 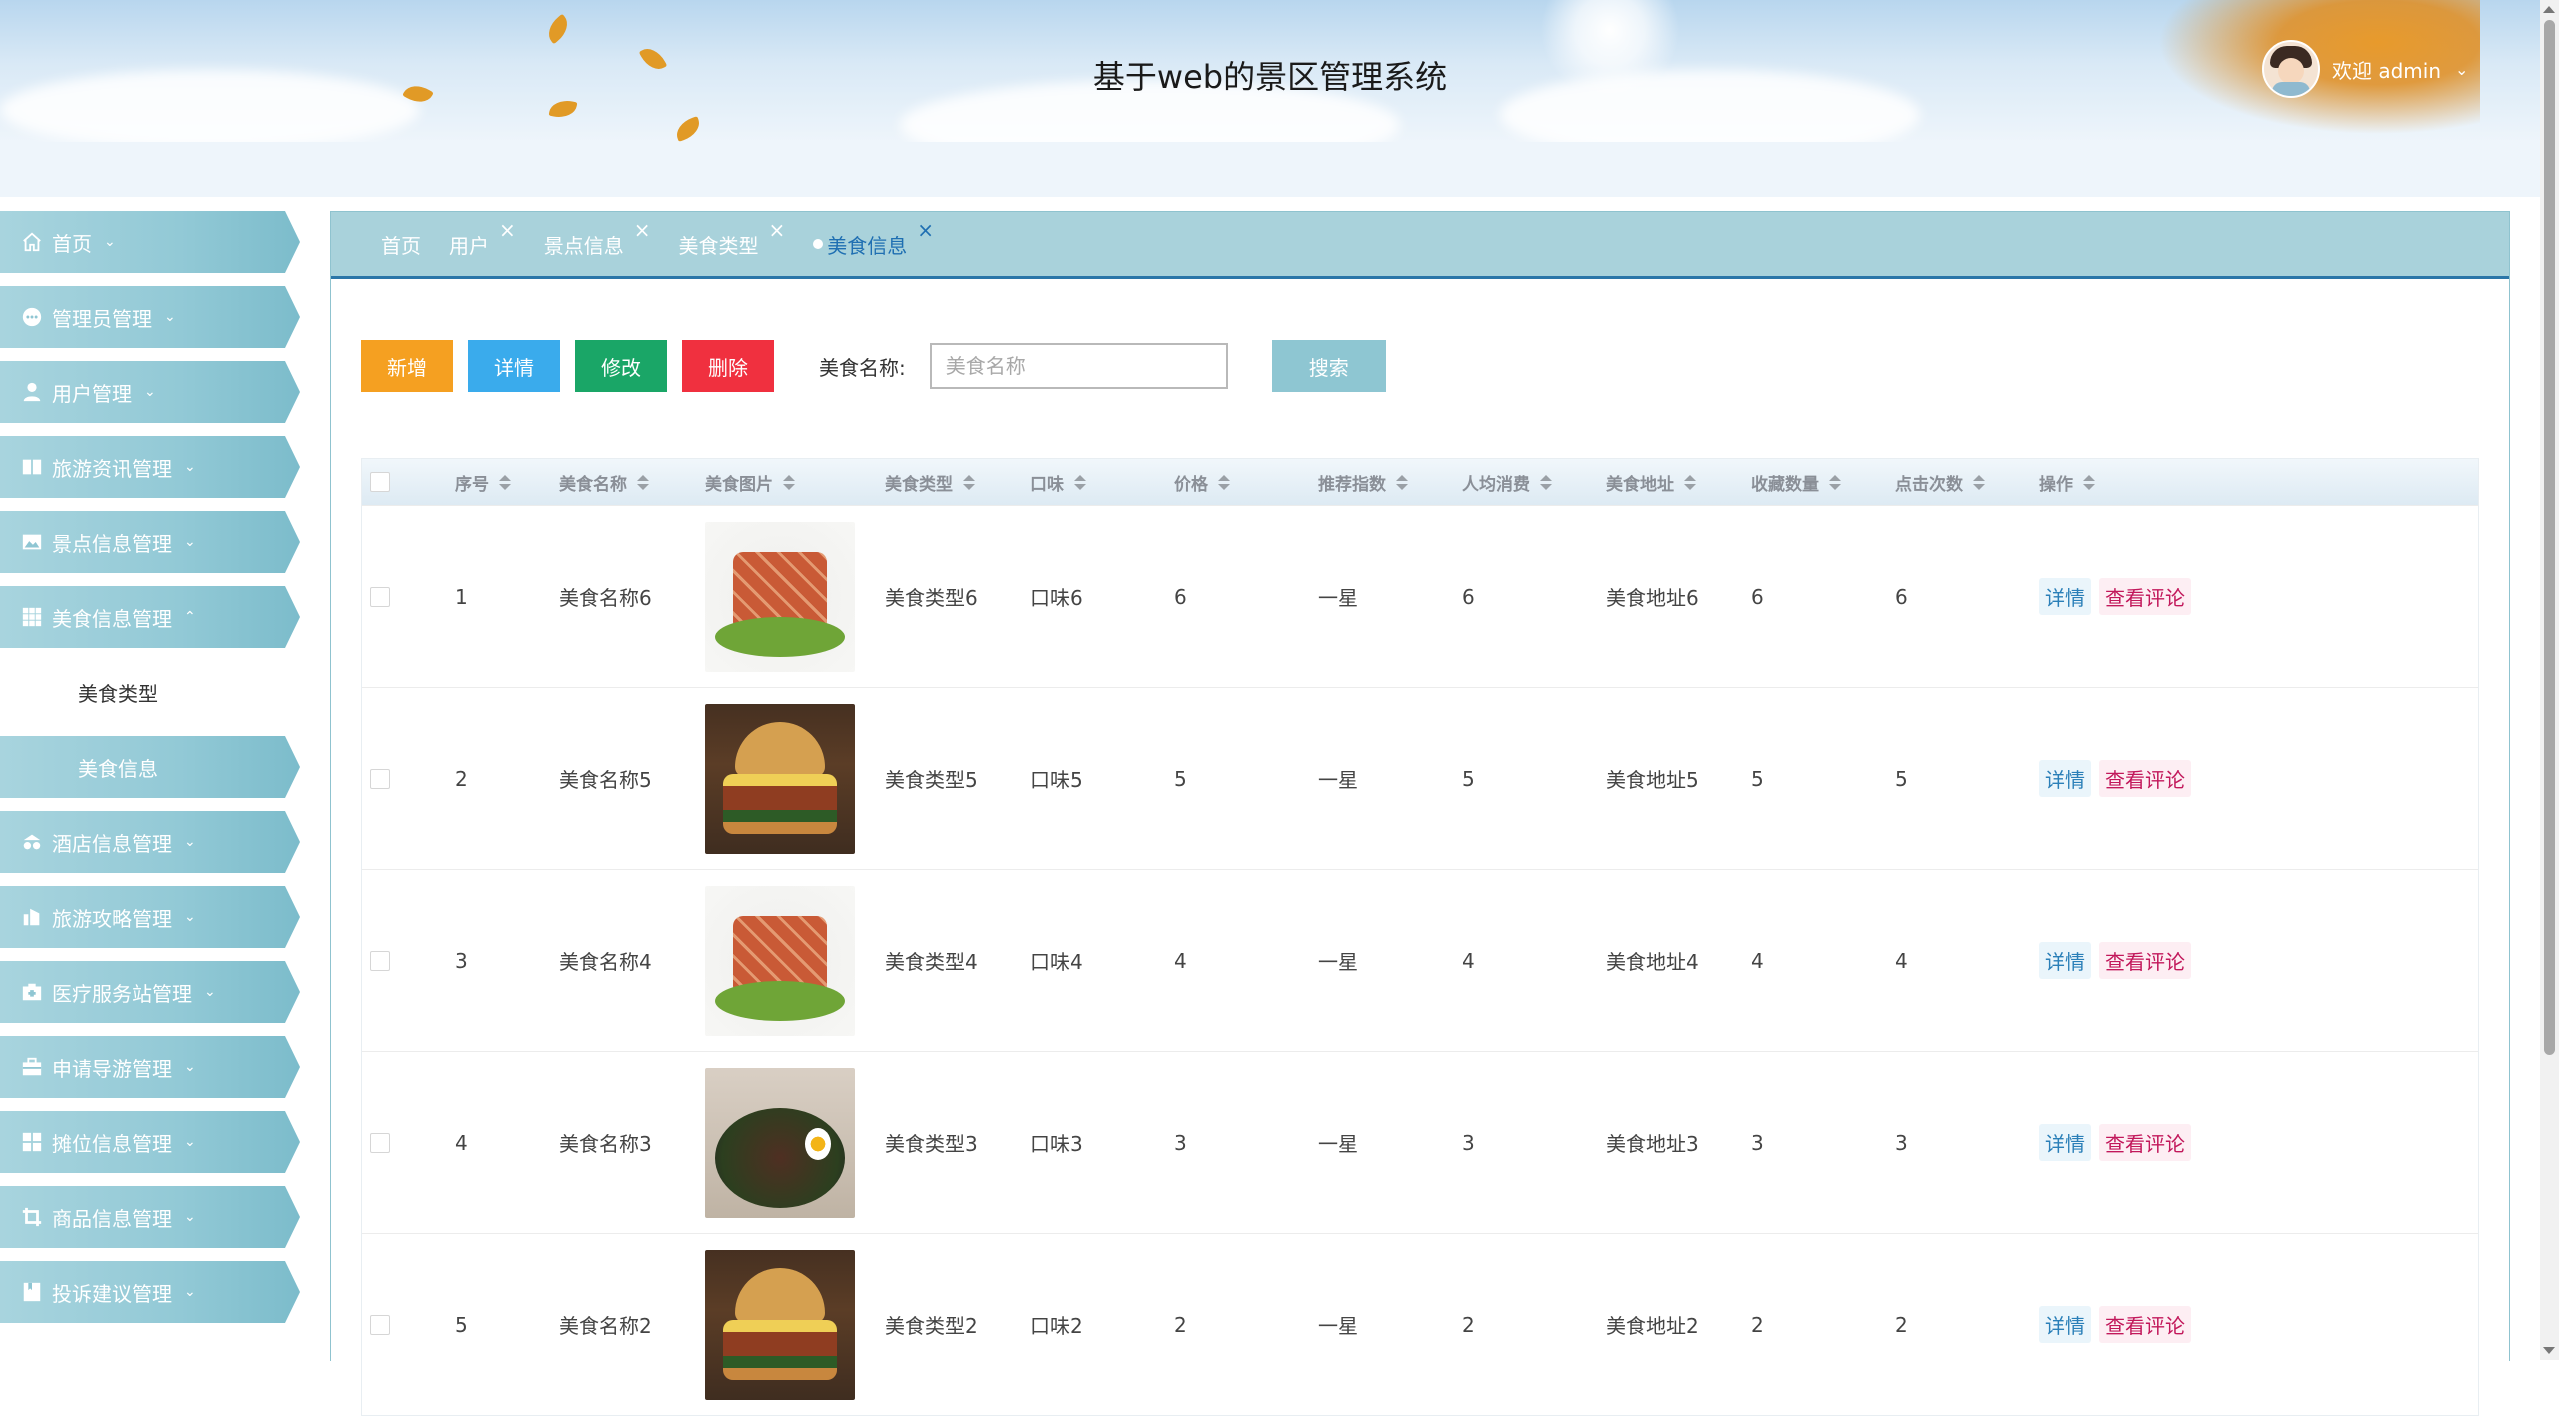 I want to click on table-cell: 美食名称2, so click(x=605, y=1326).